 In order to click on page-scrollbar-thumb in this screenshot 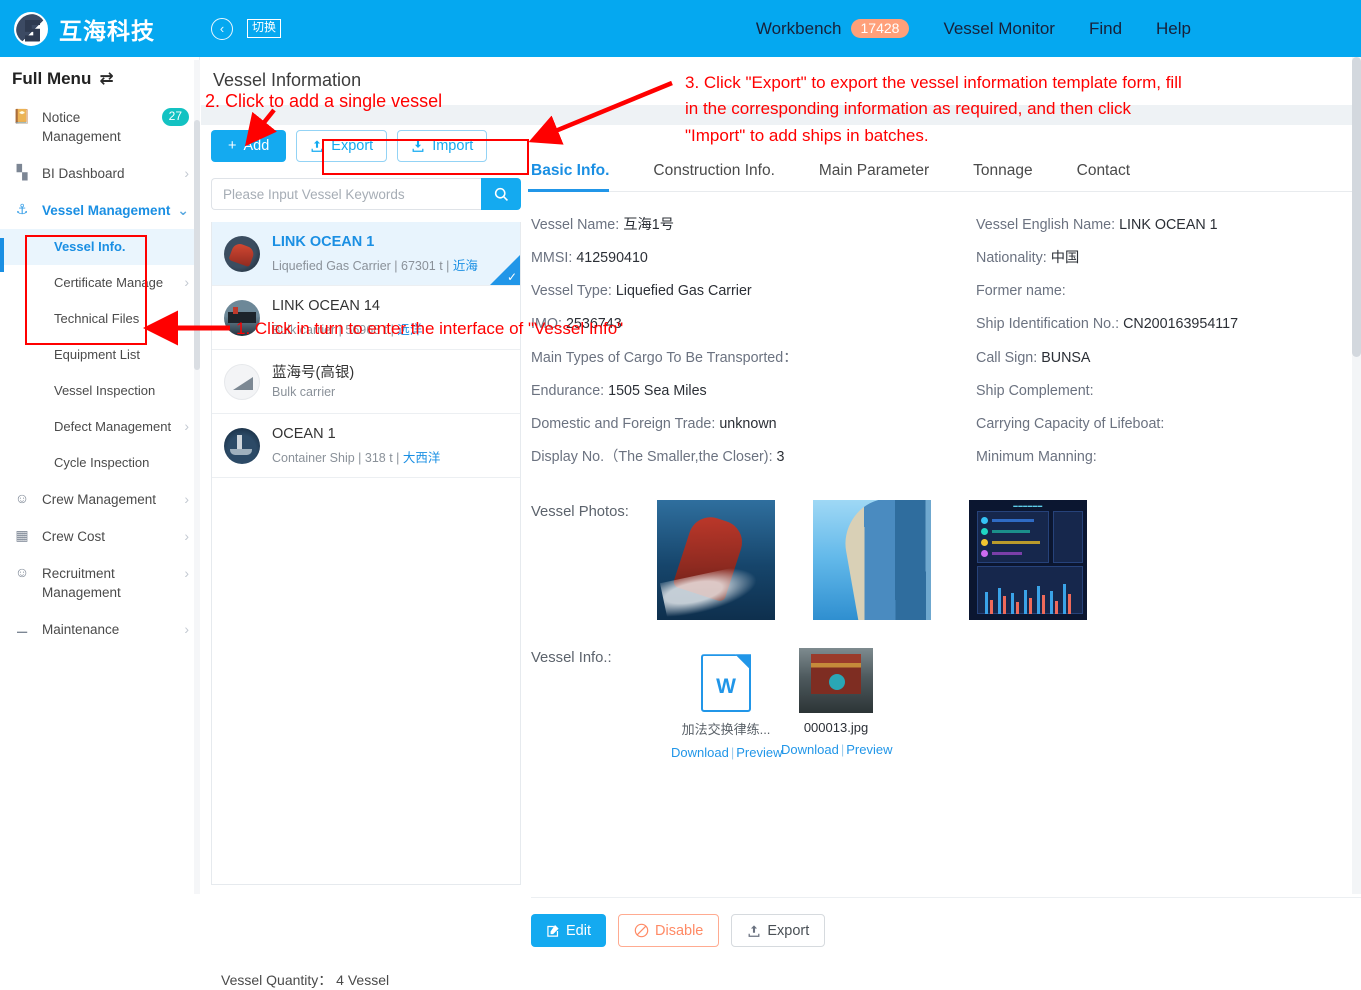, I will do `click(1356, 207)`.